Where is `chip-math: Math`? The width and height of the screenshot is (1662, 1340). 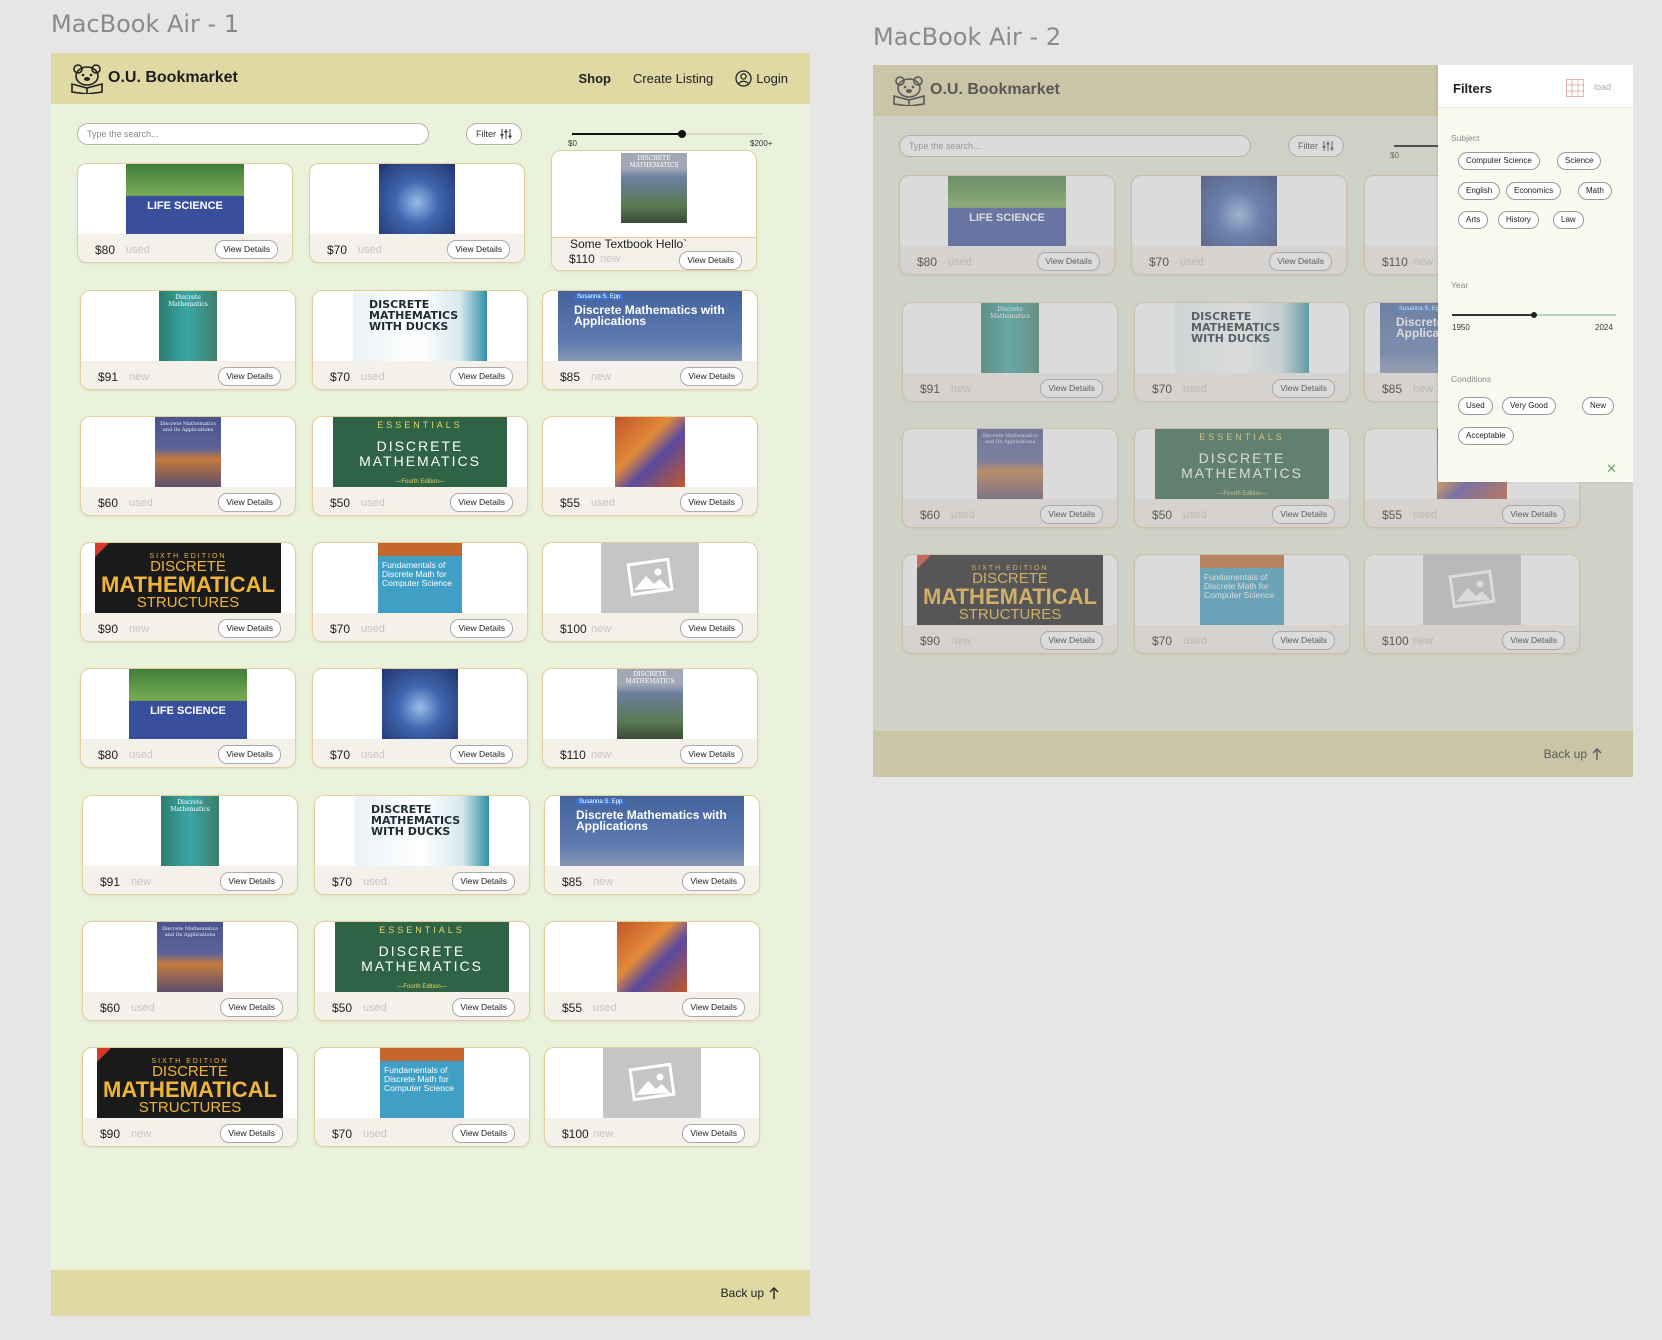
chip-math: Math is located at coordinates (1595, 191).